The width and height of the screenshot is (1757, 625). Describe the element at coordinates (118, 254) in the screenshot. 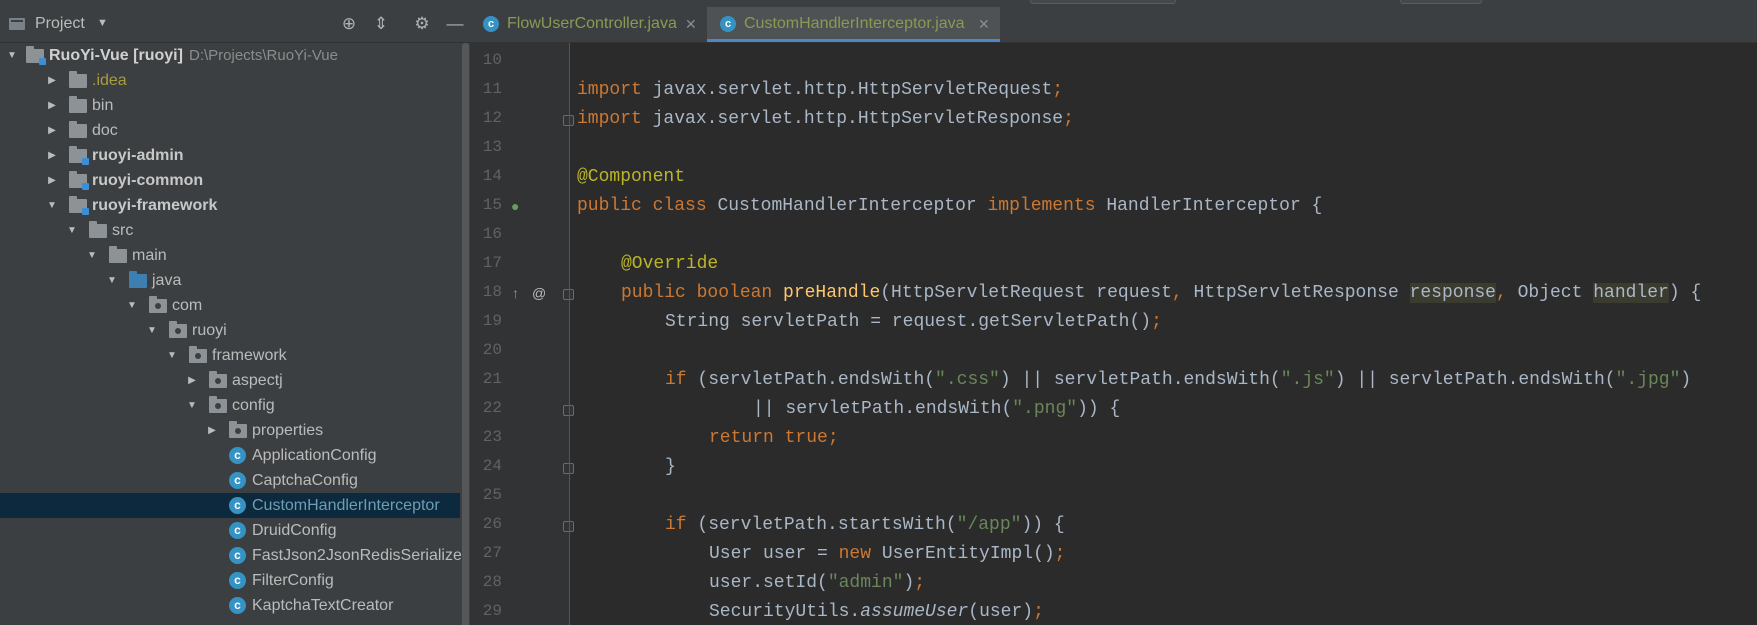

I see `folder-icon` at that location.